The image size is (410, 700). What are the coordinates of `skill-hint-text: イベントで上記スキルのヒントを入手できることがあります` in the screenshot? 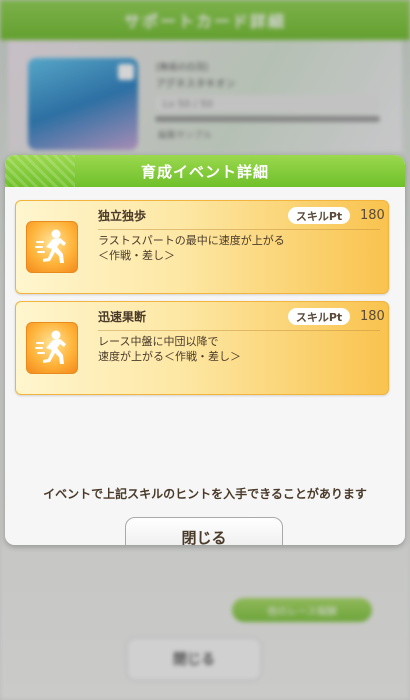 It's located at (205, 494).